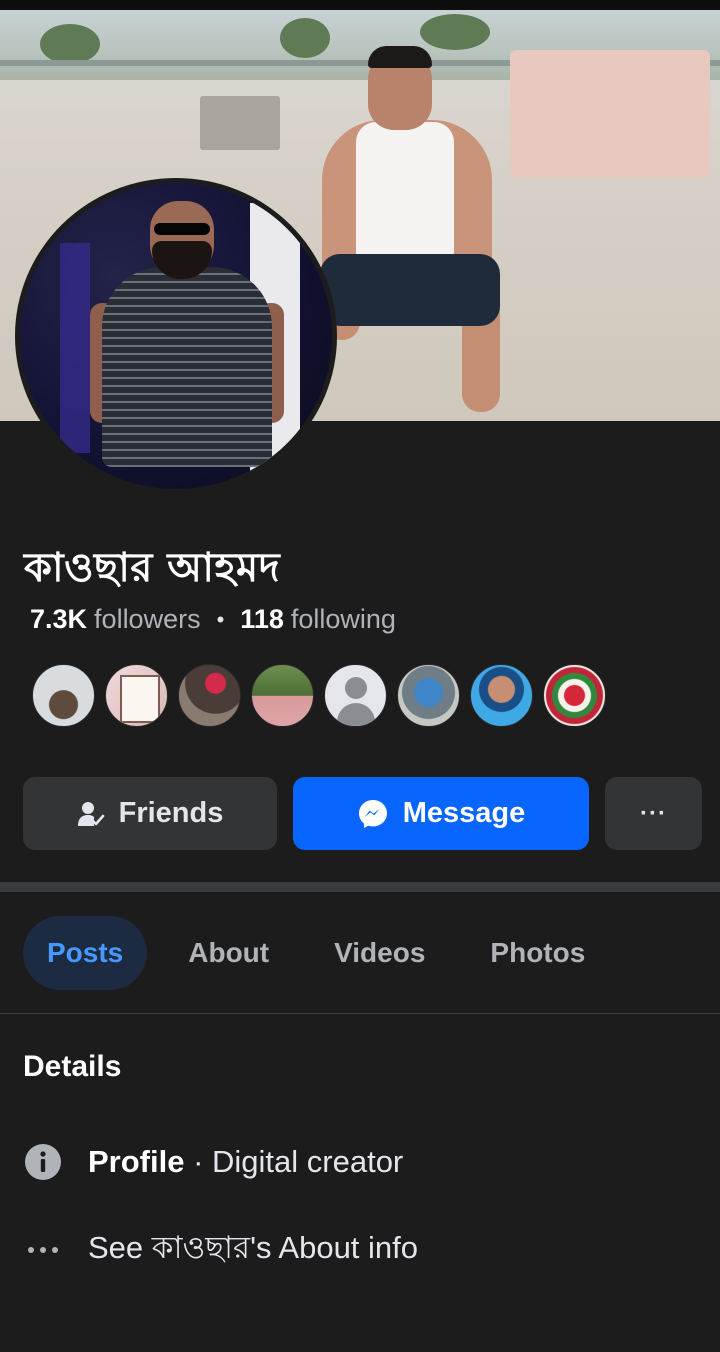 This screenshot has height=1352, width=720. Describe the element at coordinates (319, 695) in the screenshot. I see `mutual-friends-row` at that location.